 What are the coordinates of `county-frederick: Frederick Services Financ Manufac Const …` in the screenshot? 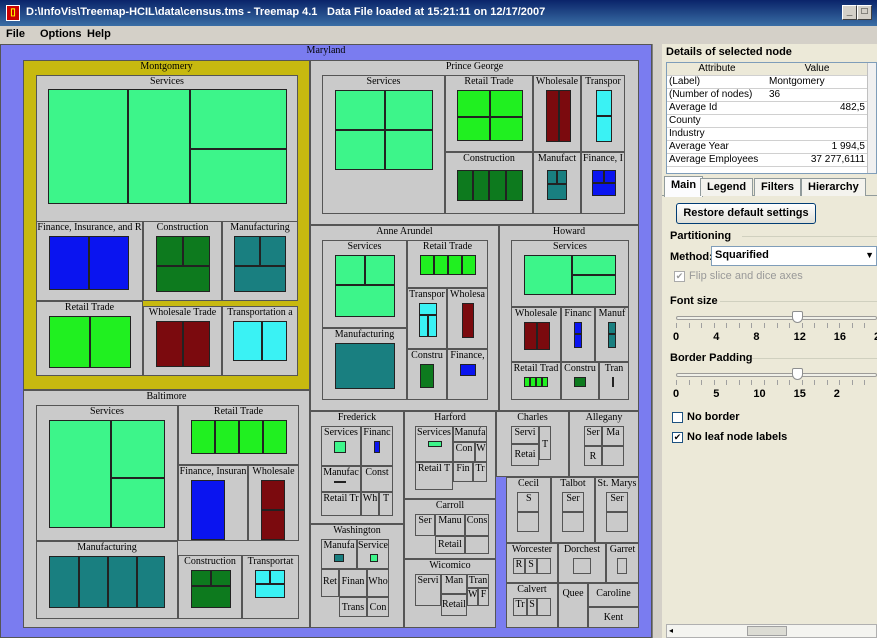 It's located at (357, 467).